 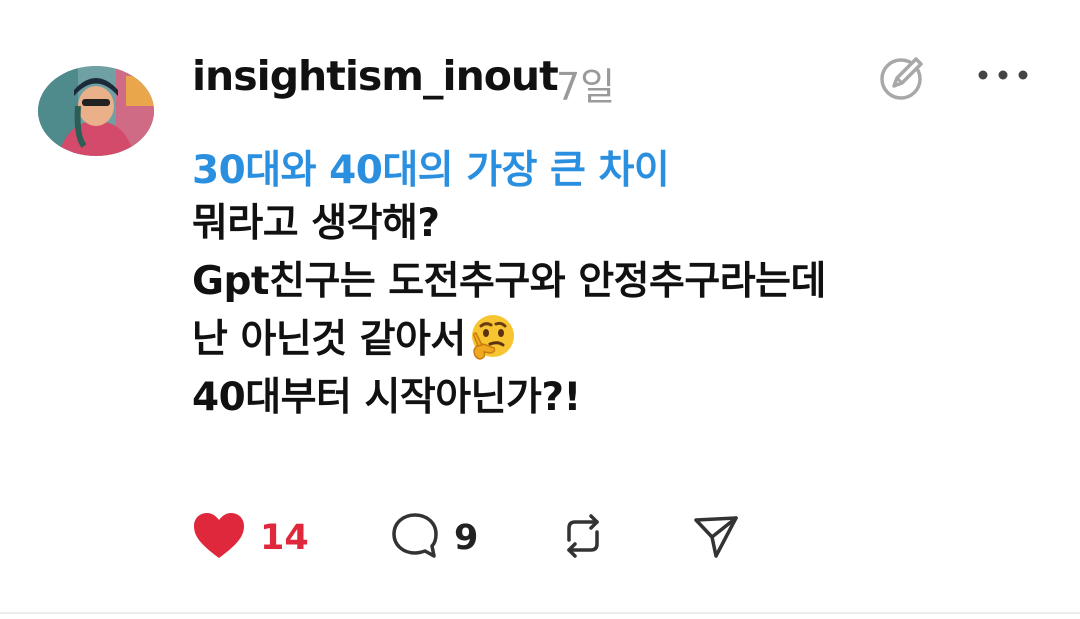 I want to click on like-button: 14, so click(x=250, y=538).